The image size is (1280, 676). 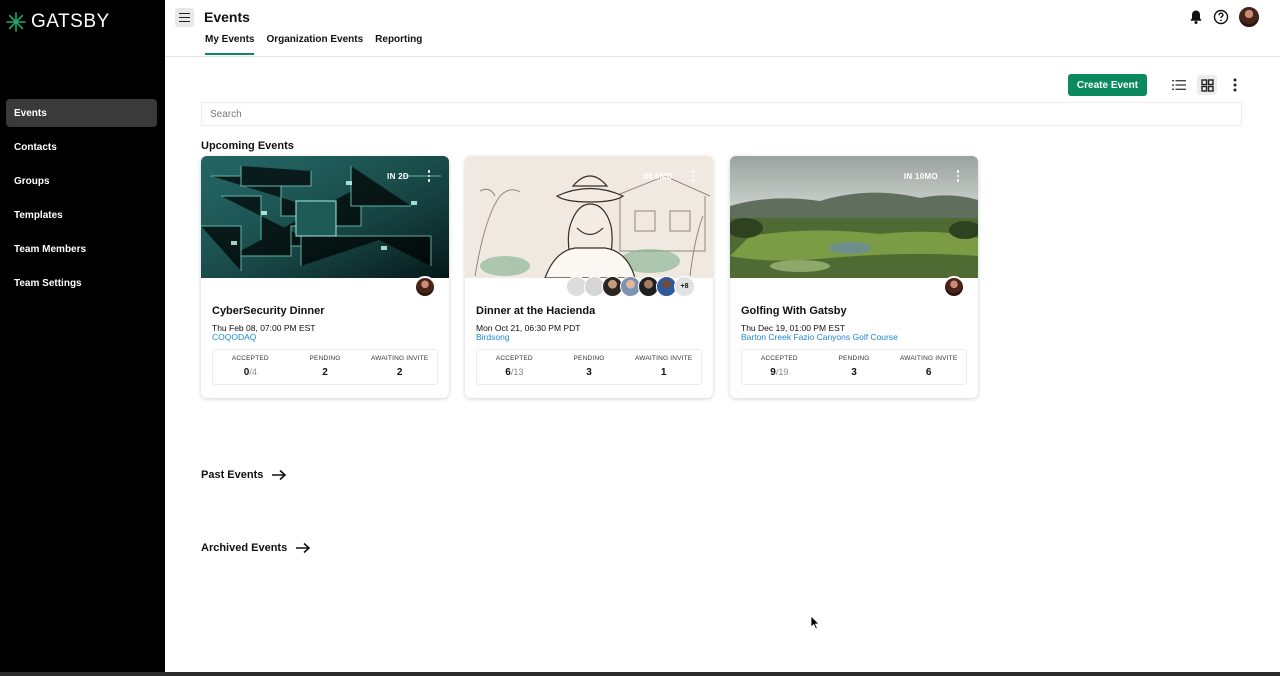 I want to click on tab-reporting: Reporting, so click(x=398, y=44).